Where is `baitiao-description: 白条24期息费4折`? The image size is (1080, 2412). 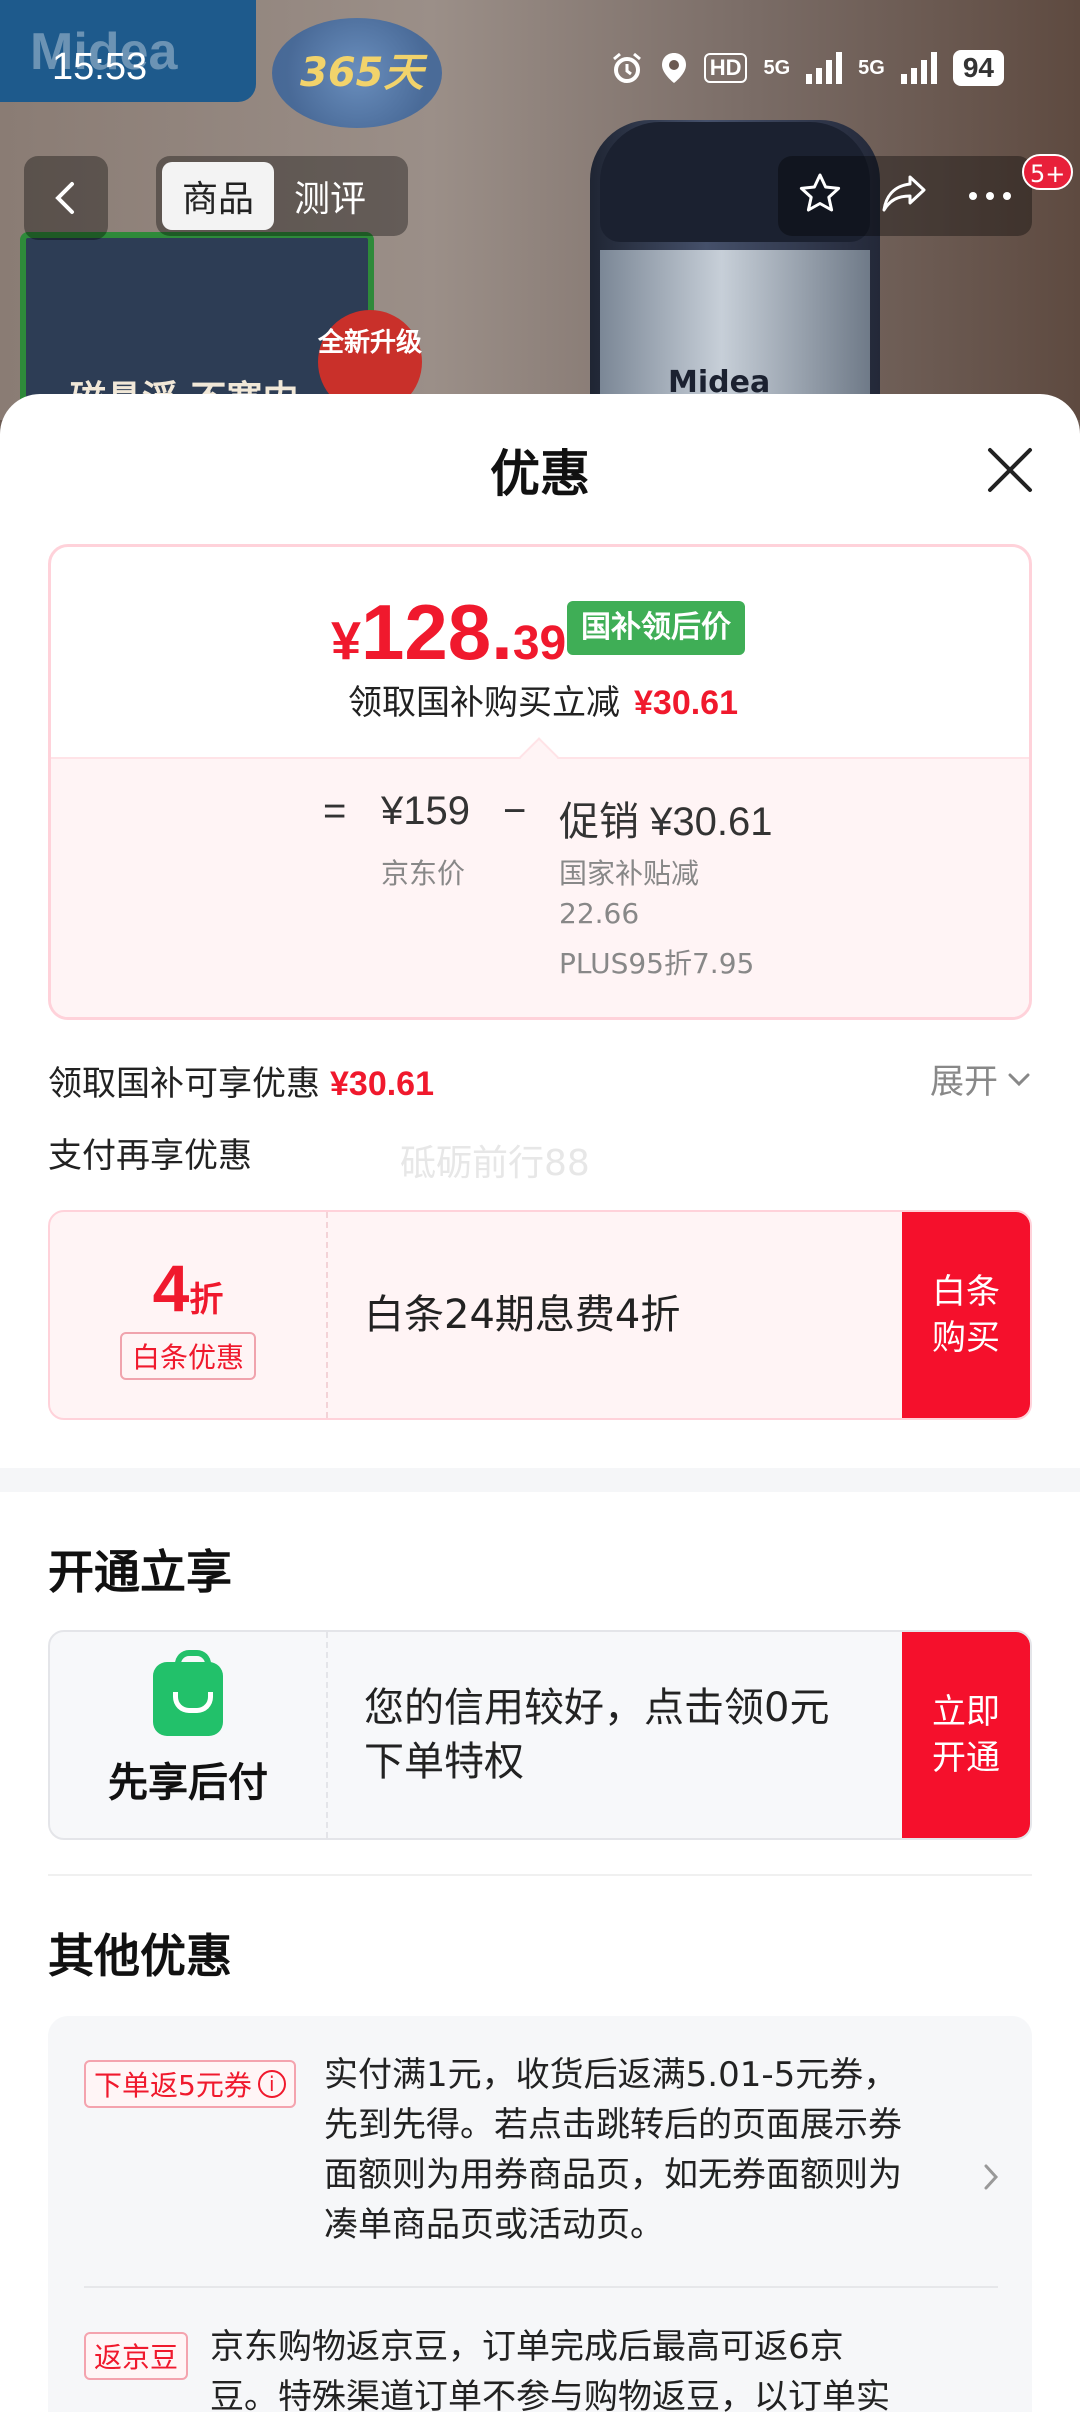
baitiao-description: 白条24期息费4折 is located at coordinates (522, 1315).